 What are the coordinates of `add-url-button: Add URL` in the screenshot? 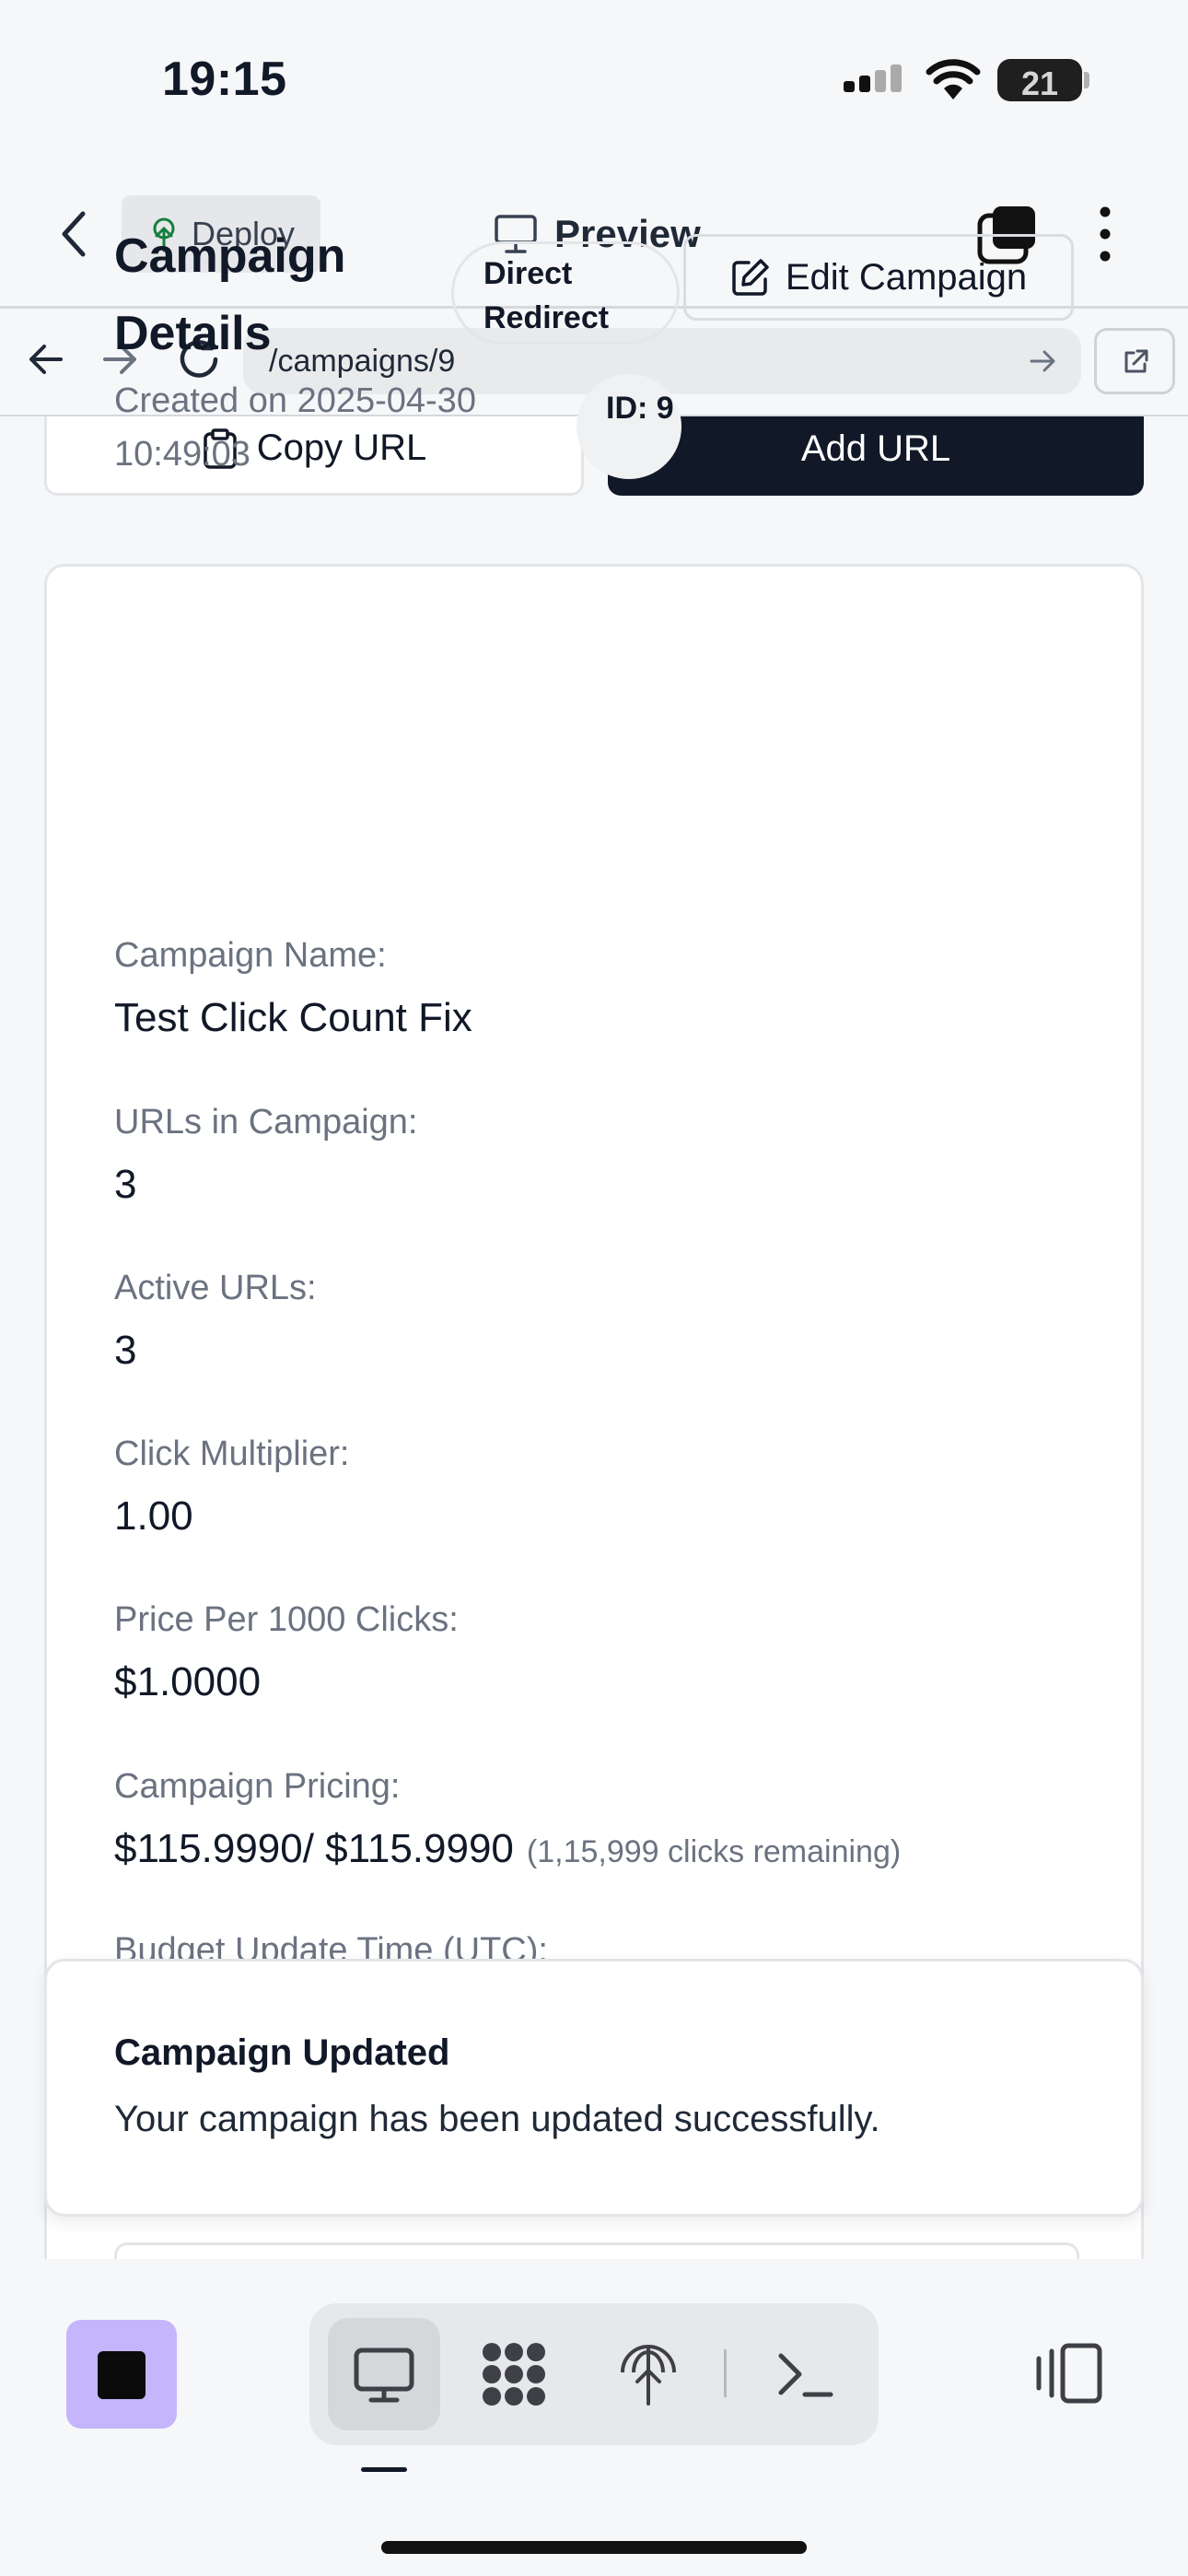 It's located at (876, 456).